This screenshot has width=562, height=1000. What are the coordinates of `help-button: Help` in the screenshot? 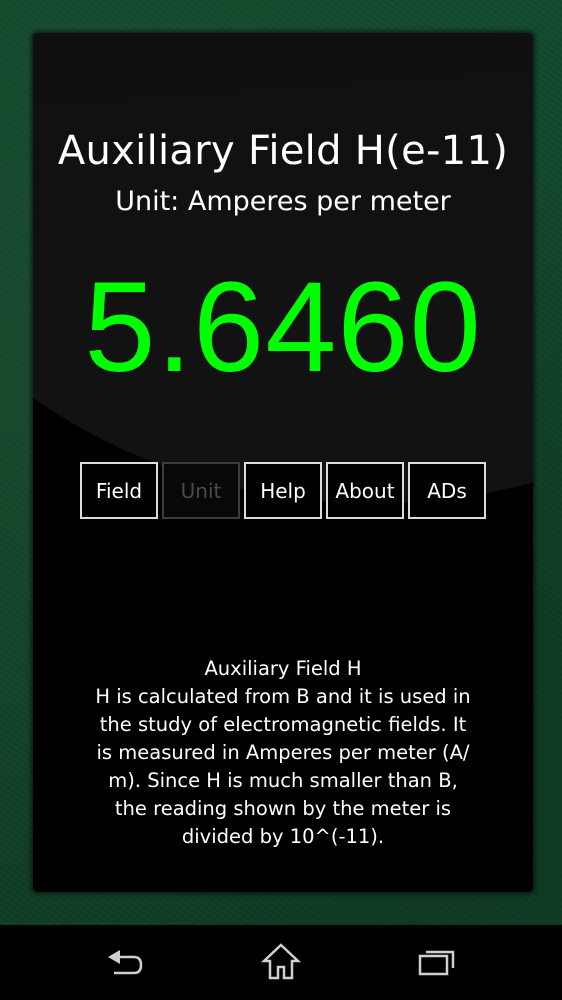 It's located at (283, 490).